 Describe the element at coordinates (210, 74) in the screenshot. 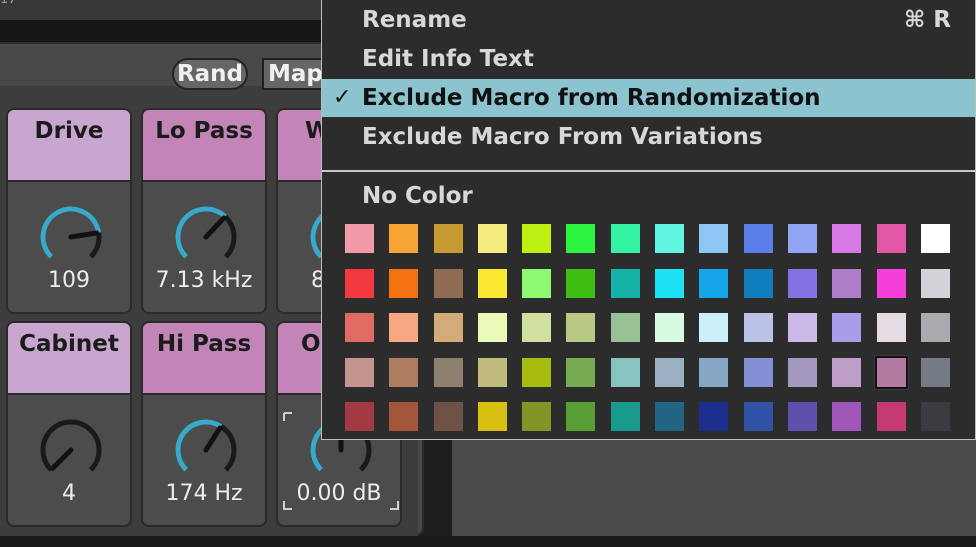

I see `rand-button: Rand` at that location.